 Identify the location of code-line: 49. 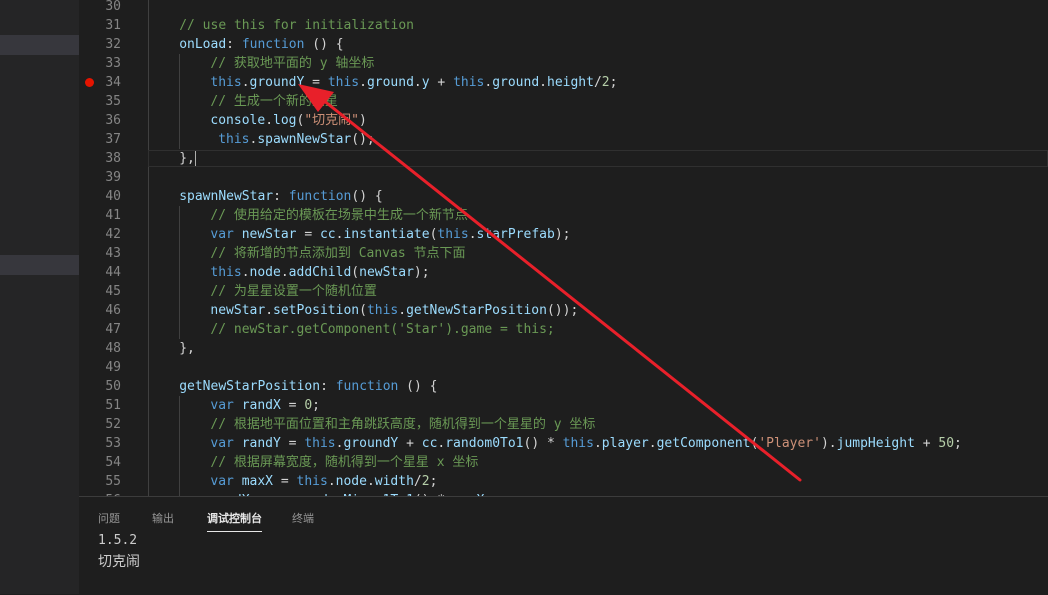
(563, 367).